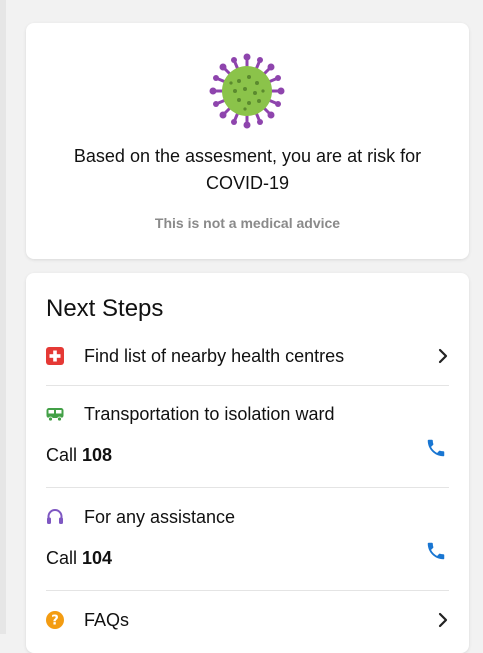  What do you see at coordinates (55, 356) in the screenshot?
I see `medical-cross-icon` at bounding box center [55, 356].